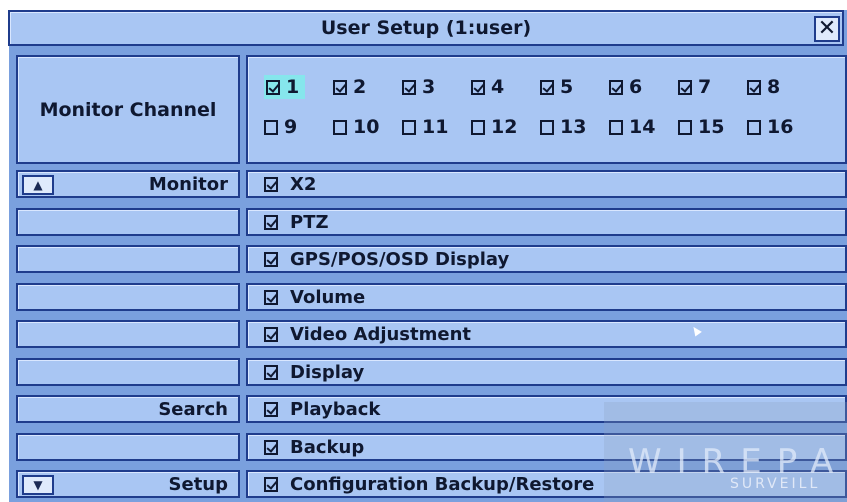  I want to click on permission-label: Video Adjustment, so click(381, 334).